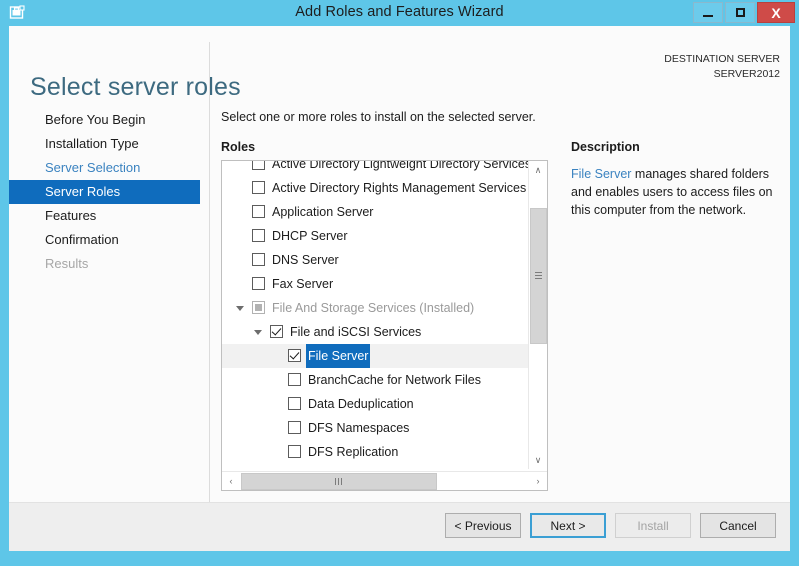  Describe the element at coordinates (305, 260) in the screenshot. I see `role-label: DNS Server` at that location.